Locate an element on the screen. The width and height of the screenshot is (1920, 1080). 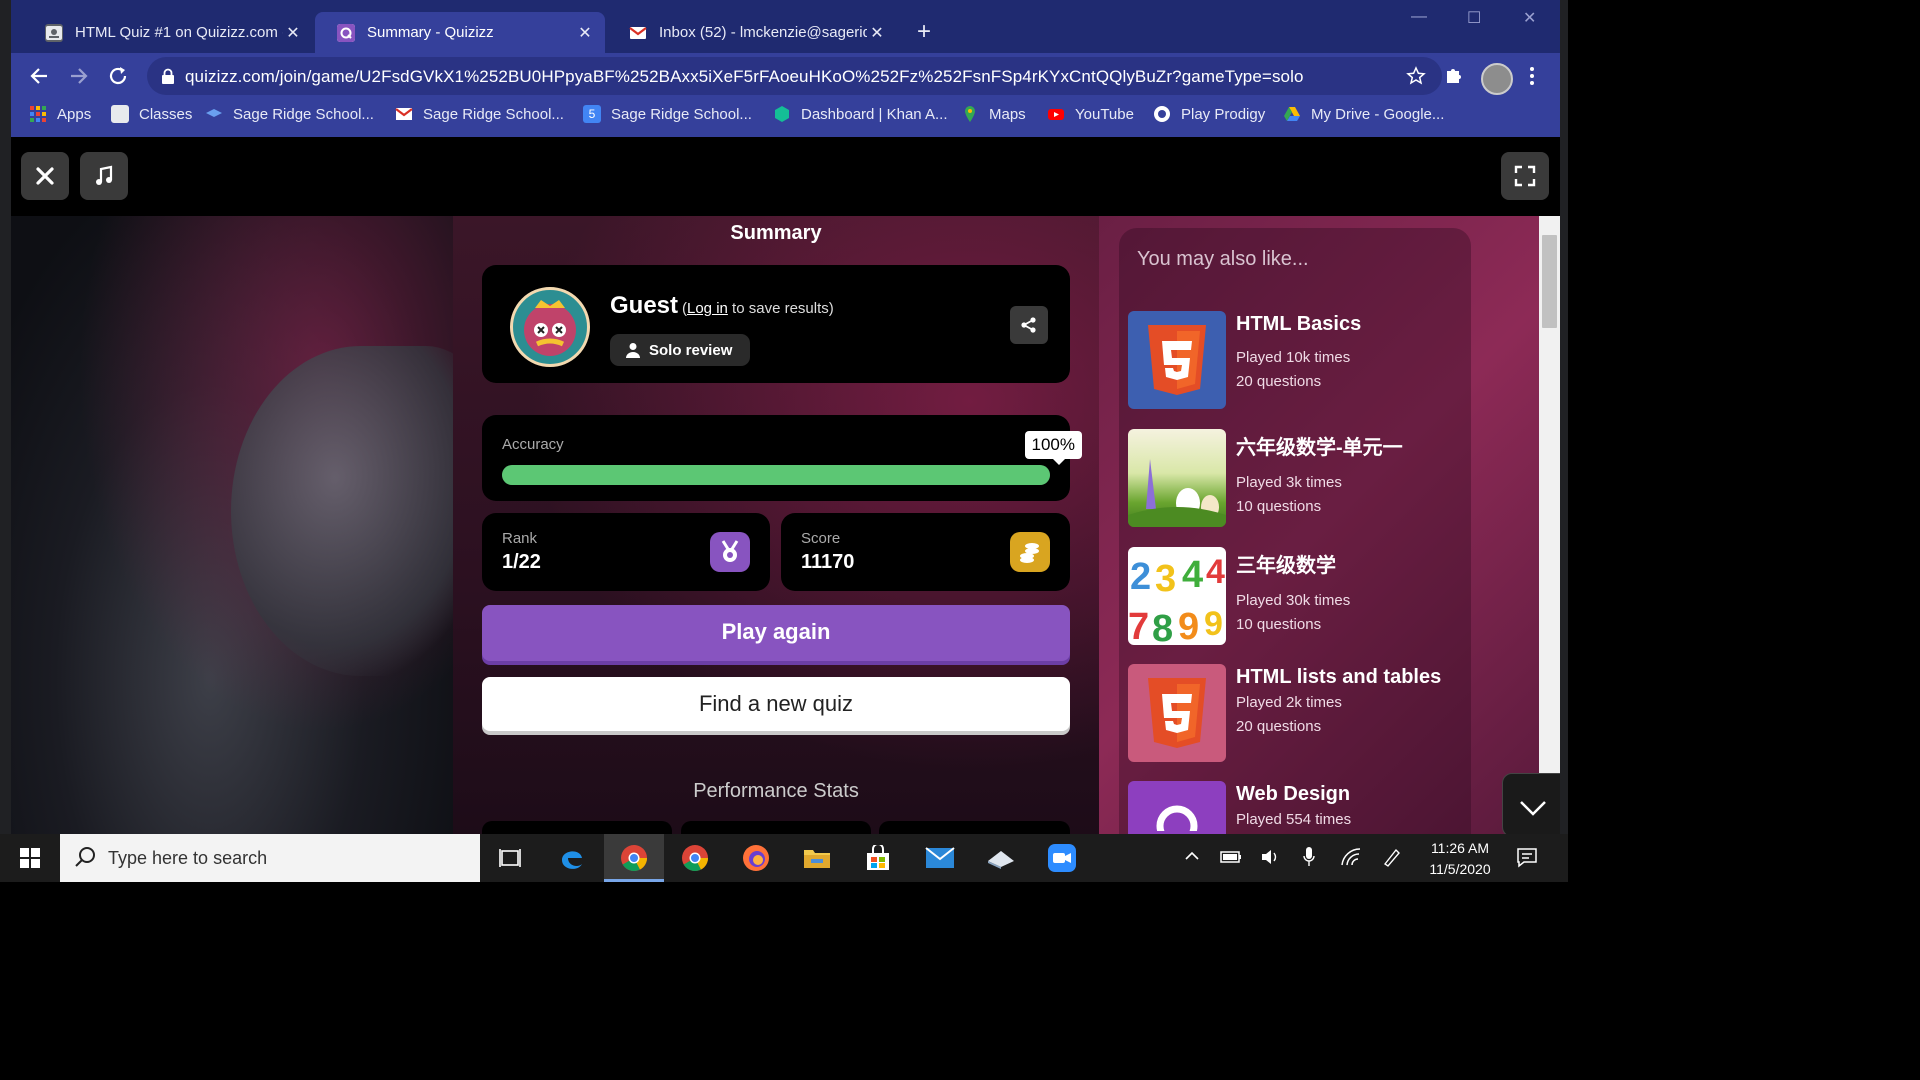
collapsed-side-panel-toggle is located at coordinates (1531, 803).